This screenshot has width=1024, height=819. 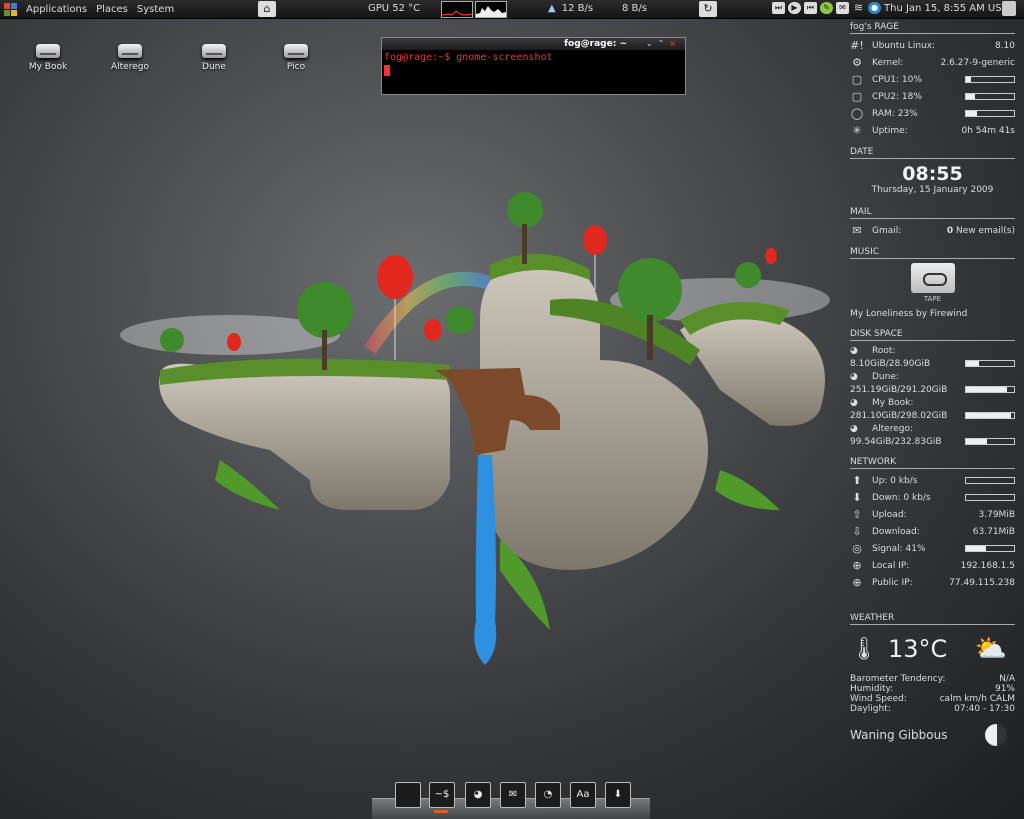 What do you see at coordinates (857, 514) in the screenshot?
I see `upload-icon: ⇧` at bounding box center [857, 514].